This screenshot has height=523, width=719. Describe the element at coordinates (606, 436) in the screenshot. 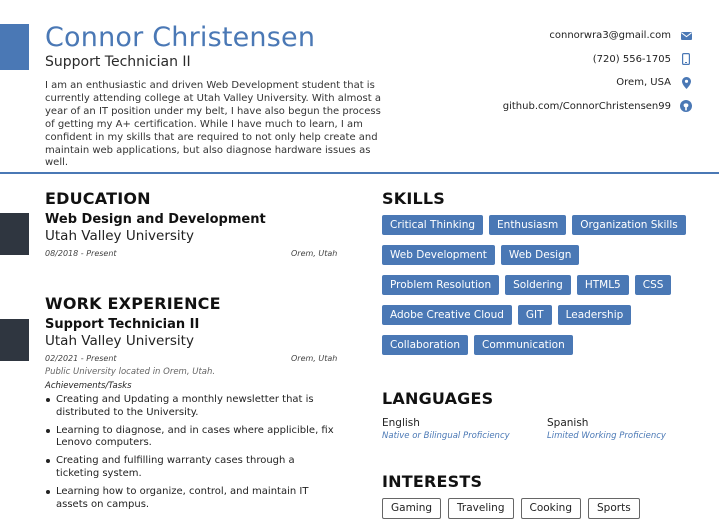

I see `language-level: Limited Working Proficiency` at that location.